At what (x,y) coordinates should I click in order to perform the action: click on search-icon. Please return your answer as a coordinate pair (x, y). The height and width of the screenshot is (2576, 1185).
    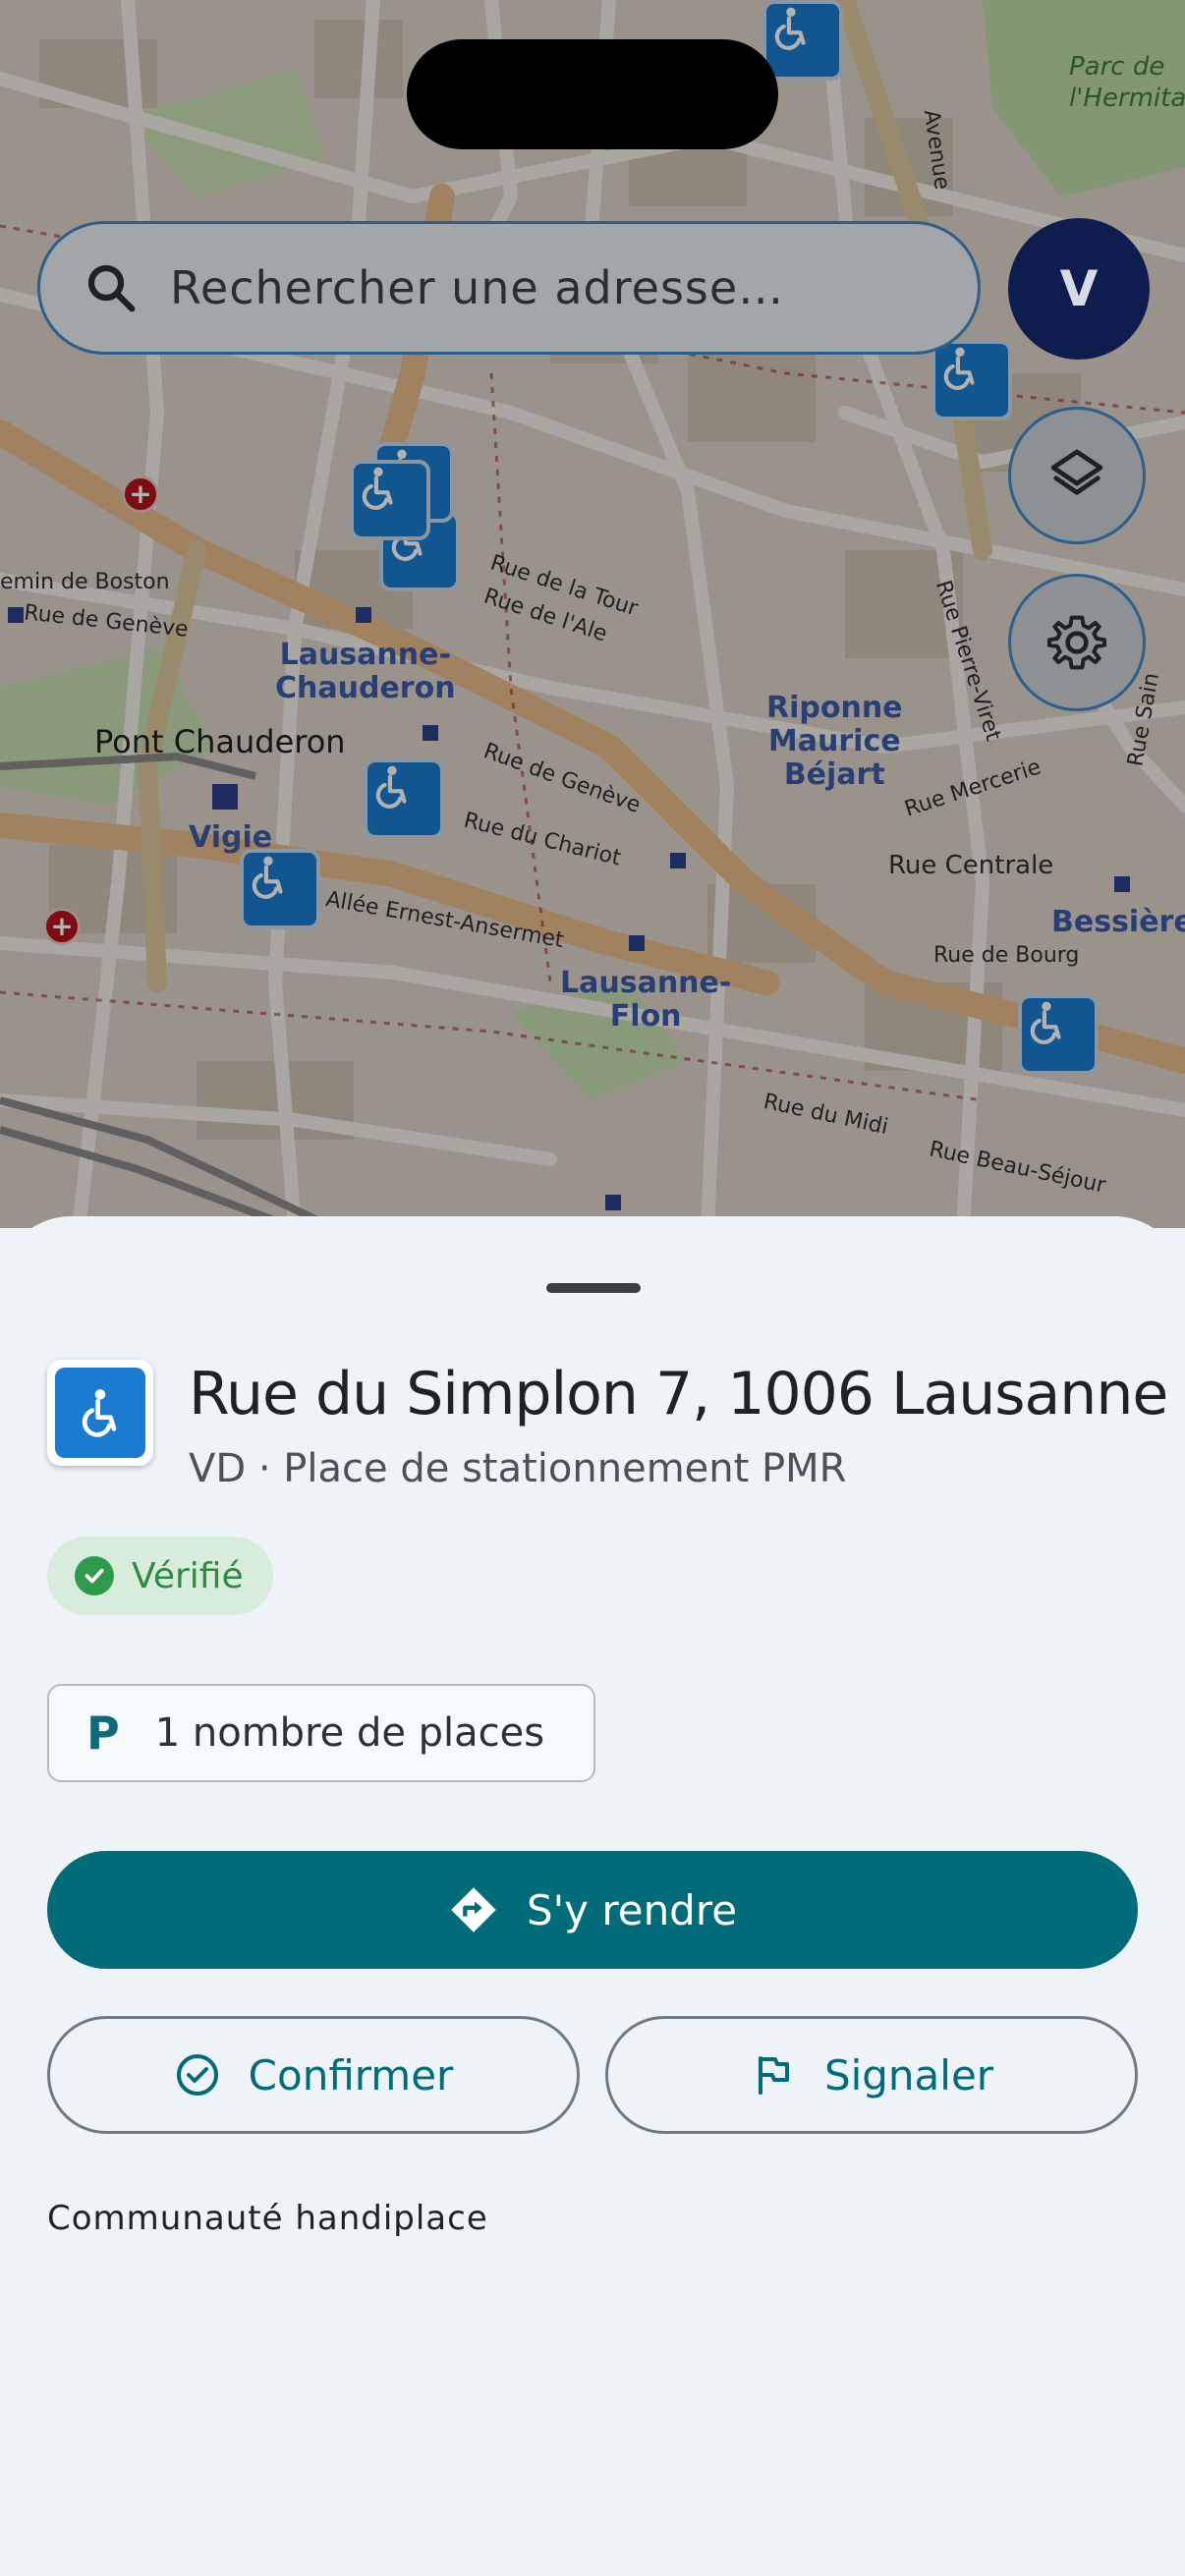
    Looking at the image, I should click on (112, 288).